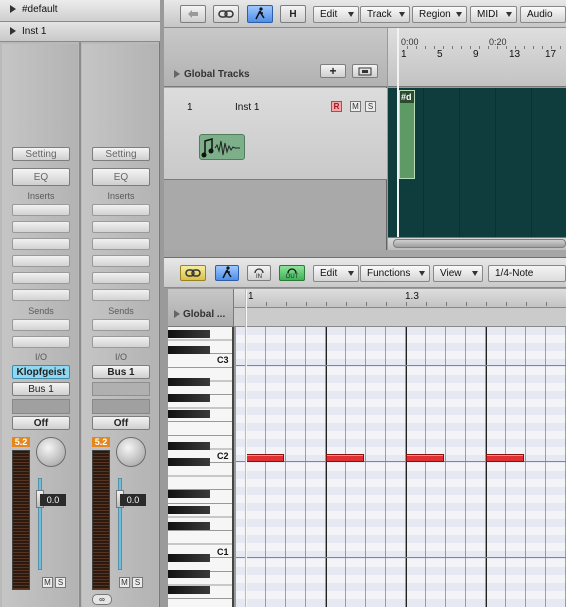  Describe the element at coordinates (293, 14) in the screenshot. I see `hide-button: H` at that location.